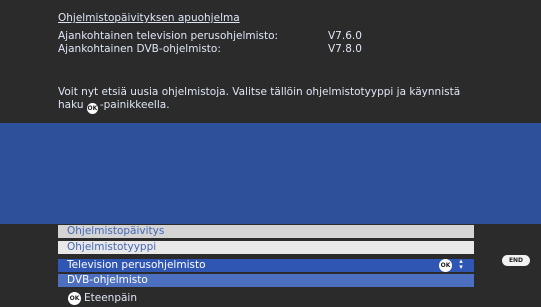  What do you see at coordinates (72, 105) in the screenshot?
I see `instruction-text-start: haku` at bounding box center [72, 105].